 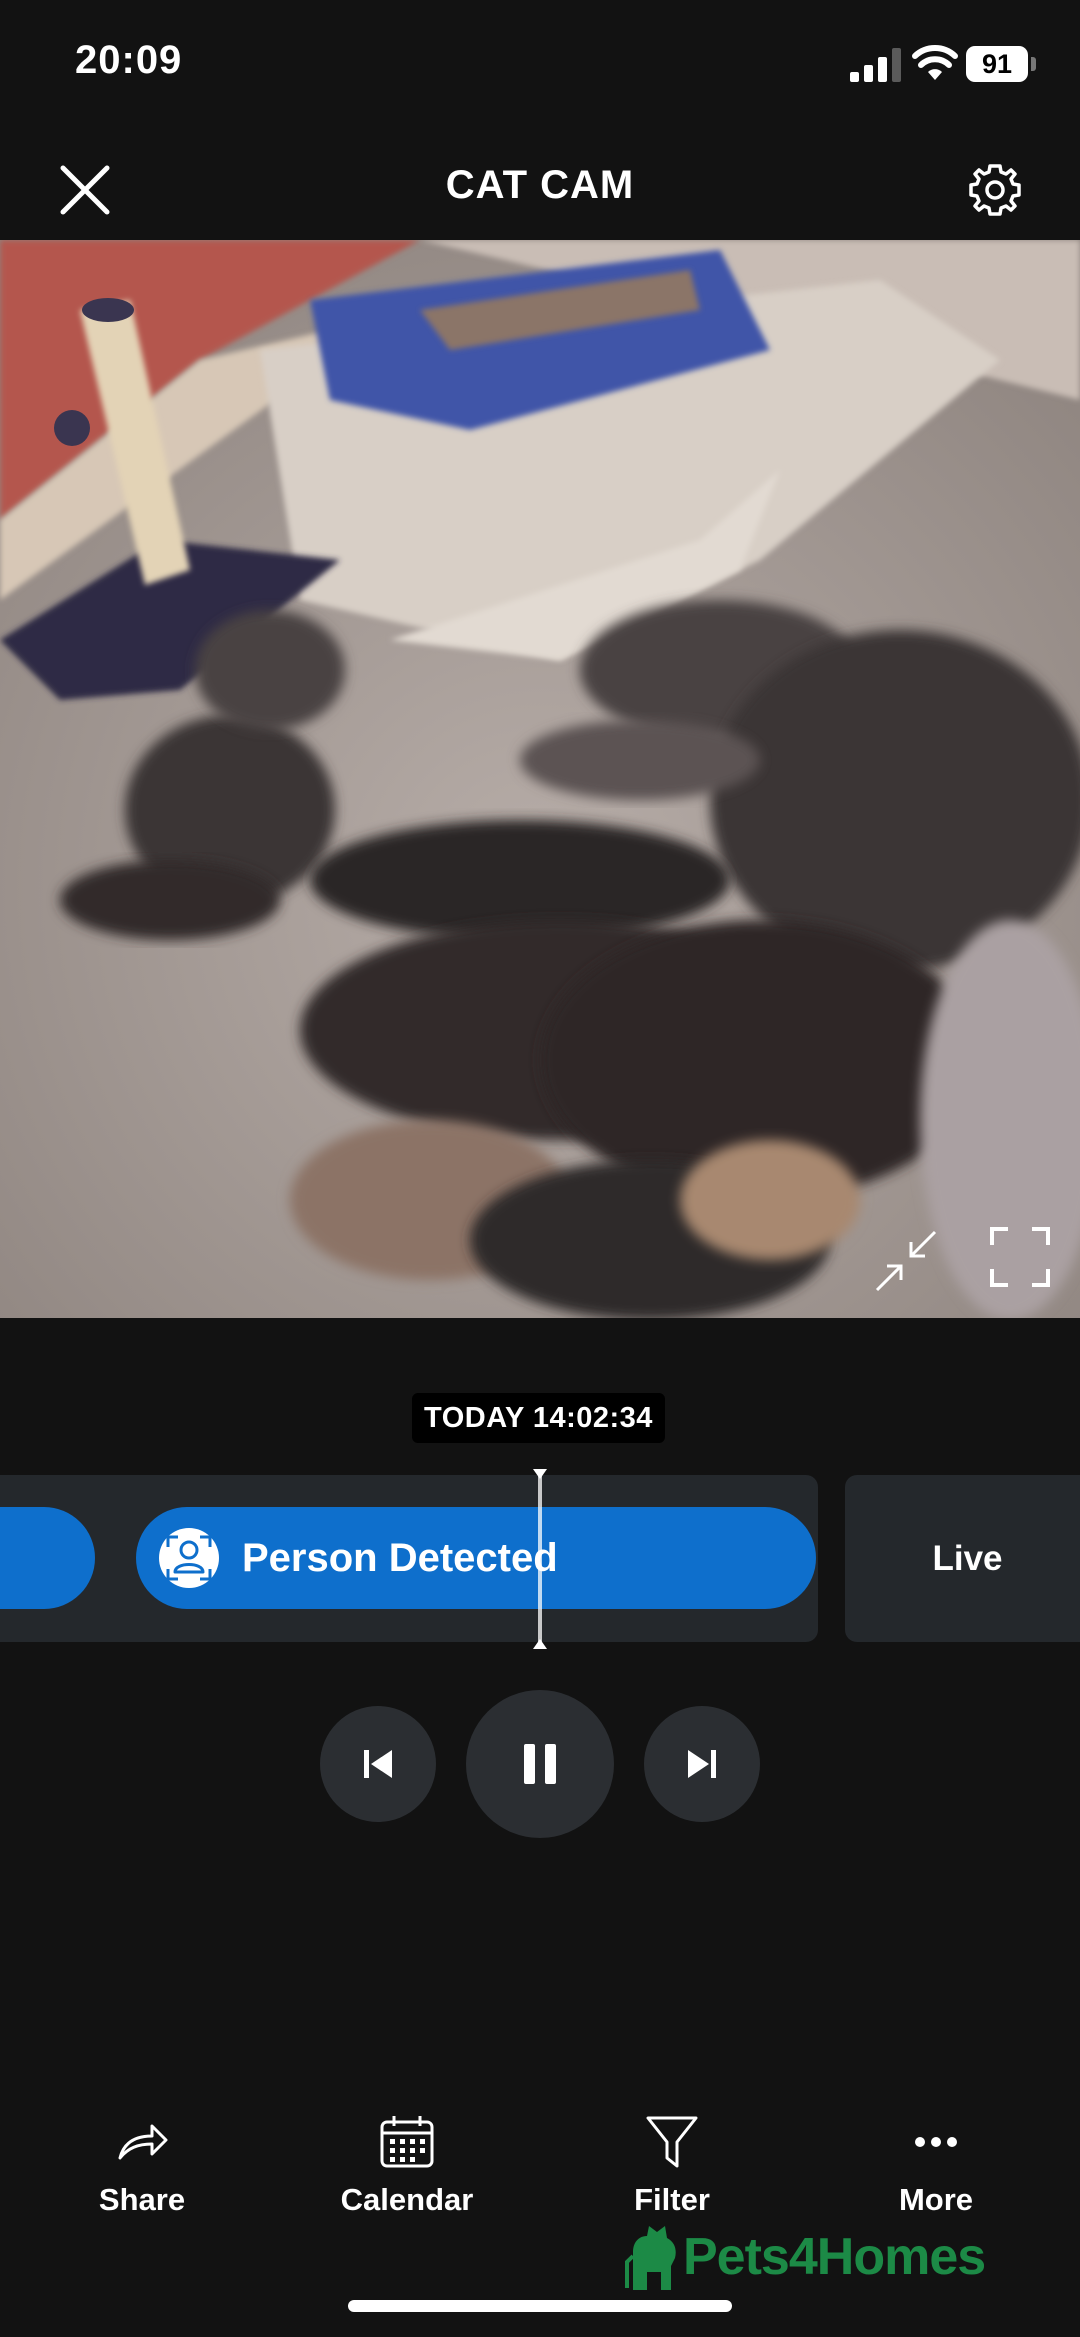 What do you see at coordinates (997, 64) in the screenshot?
I see `battery-level: 91` at bounding box center [997, 64].